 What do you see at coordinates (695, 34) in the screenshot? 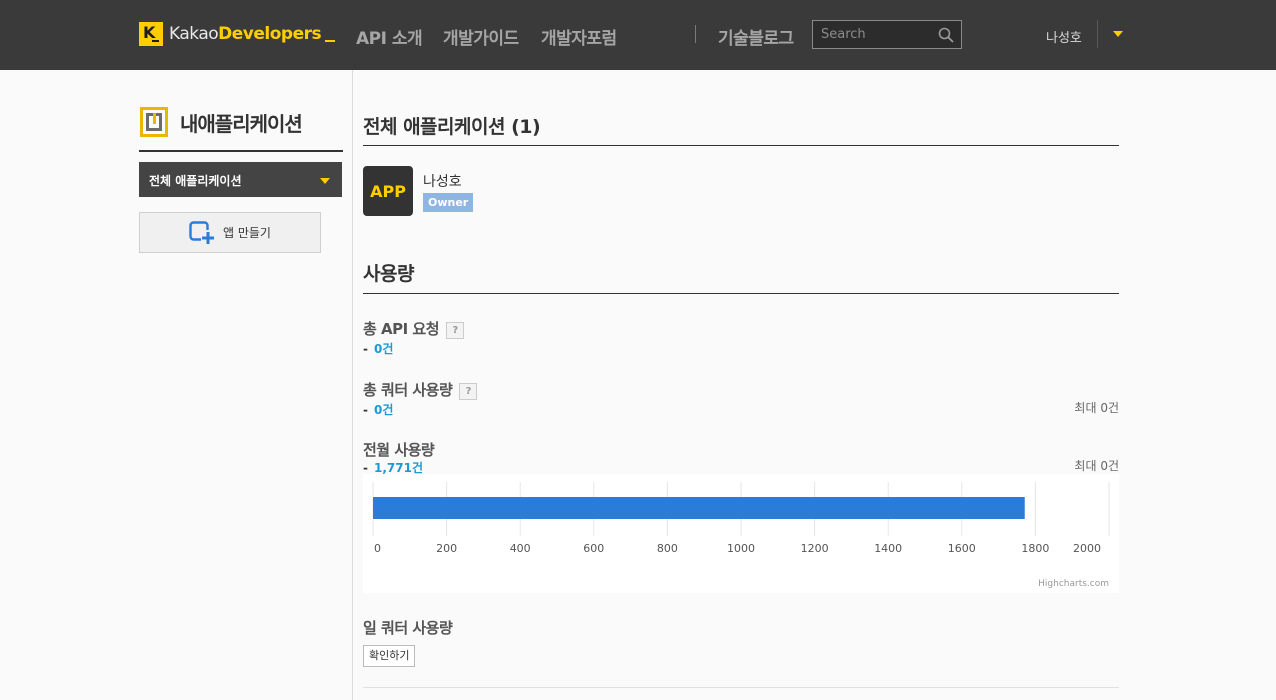
I see `nav-divider` at bounding box center [695, 34].